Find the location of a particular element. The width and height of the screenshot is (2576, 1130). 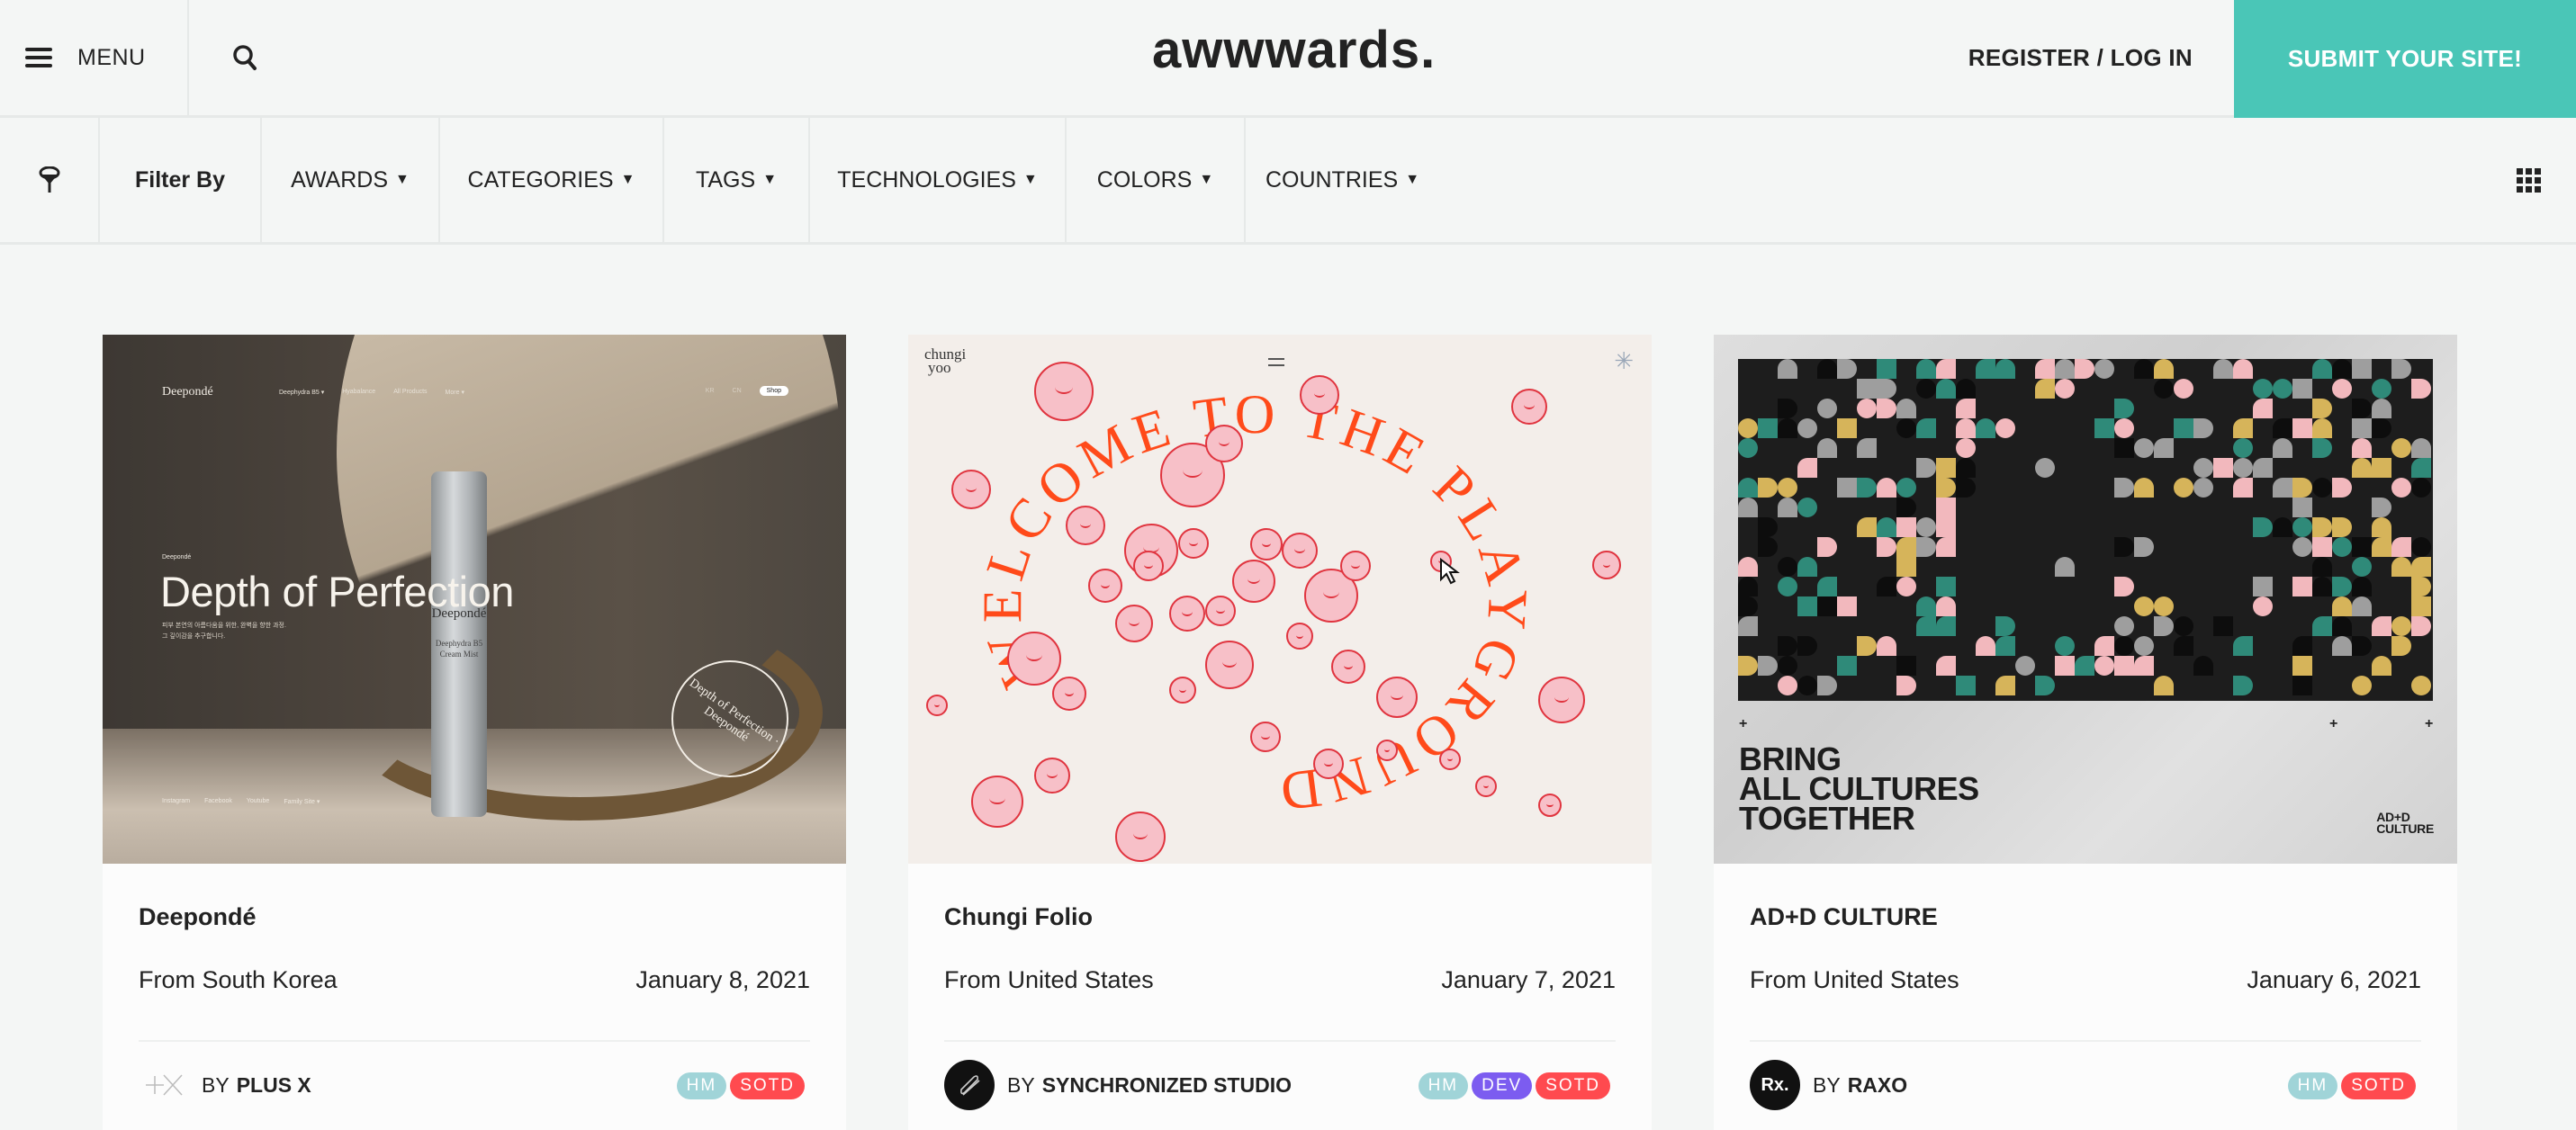

author-link: Rx. BY RAXO is located at coordinates (1828, 1085).